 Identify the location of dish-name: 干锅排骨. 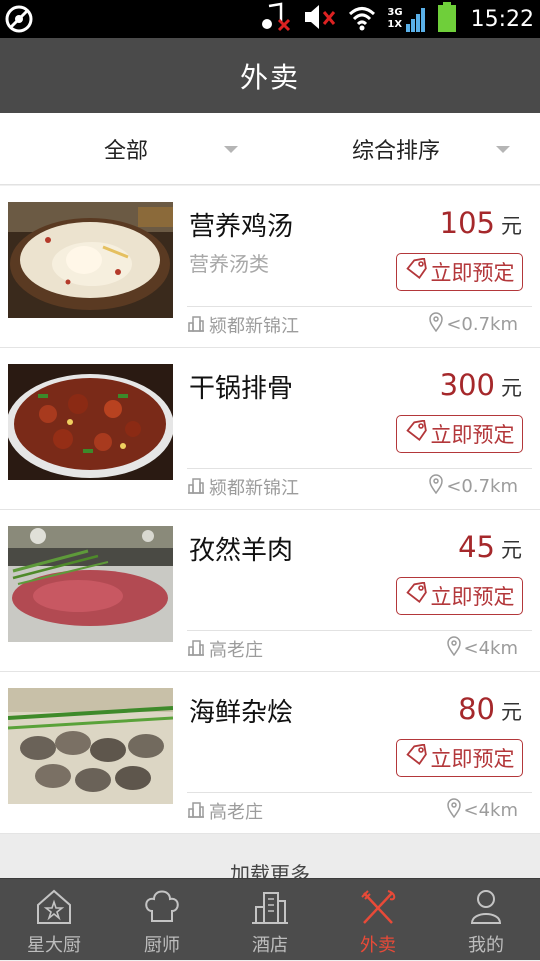
(241, 389).